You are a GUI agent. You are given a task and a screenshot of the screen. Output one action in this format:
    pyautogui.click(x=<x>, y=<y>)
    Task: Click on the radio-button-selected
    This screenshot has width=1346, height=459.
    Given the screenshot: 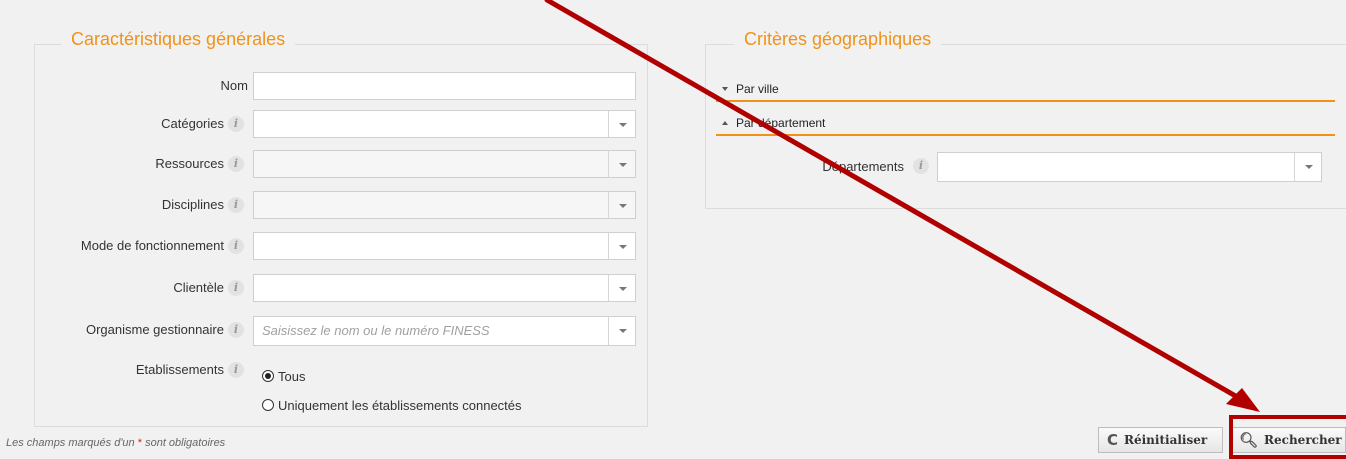 What is the action you would take?
    pyautogui.click(x=268, y=376)
    